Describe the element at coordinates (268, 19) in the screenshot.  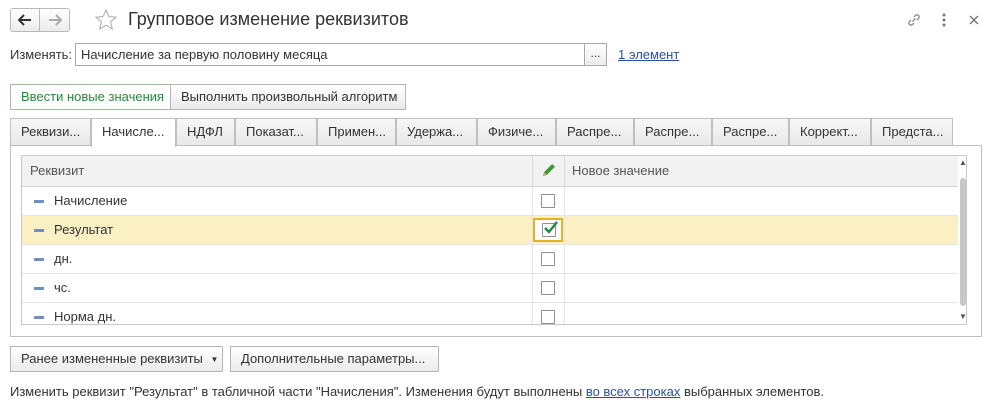
I see `page-title: Групповое изменение реквизитов` at that location.